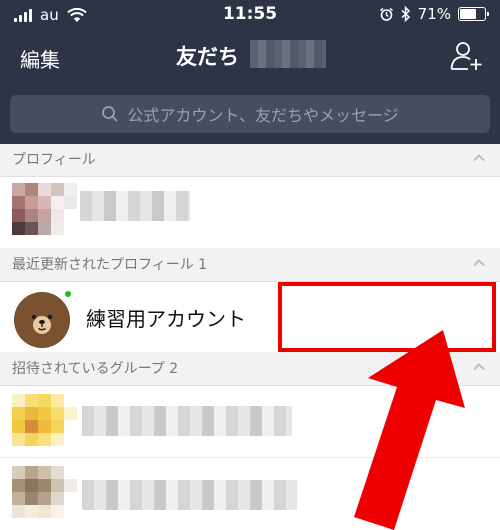 Image resolution: width=500 pixels, height=530 pixels. Describe the element at coordinates (405, 14) in the screenshot. I see `bluetooth-icon` at that location.